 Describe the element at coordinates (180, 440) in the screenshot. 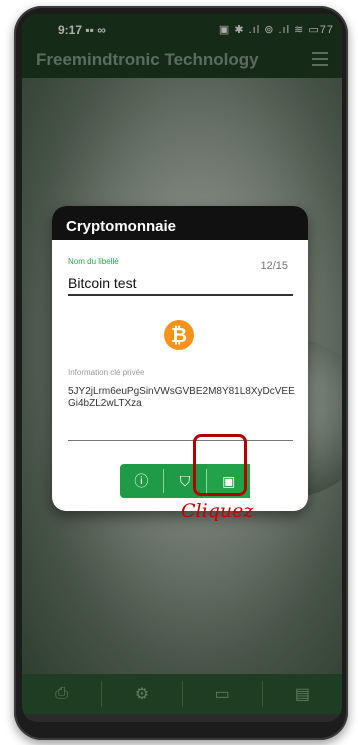

I see `private-key-underline` at that location.